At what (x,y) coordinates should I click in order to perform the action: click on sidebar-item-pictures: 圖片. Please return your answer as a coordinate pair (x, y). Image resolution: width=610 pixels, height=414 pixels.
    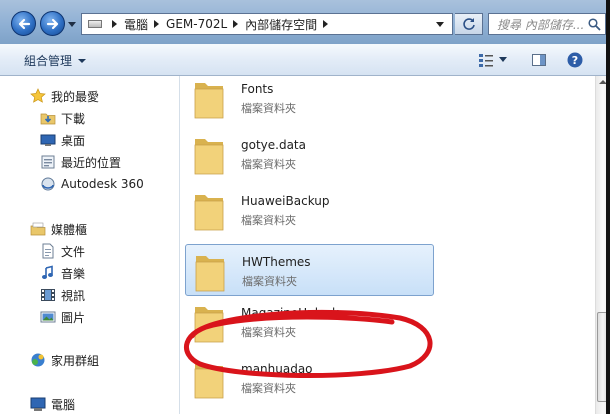
    Looking at the image, I should click on (62, 317).